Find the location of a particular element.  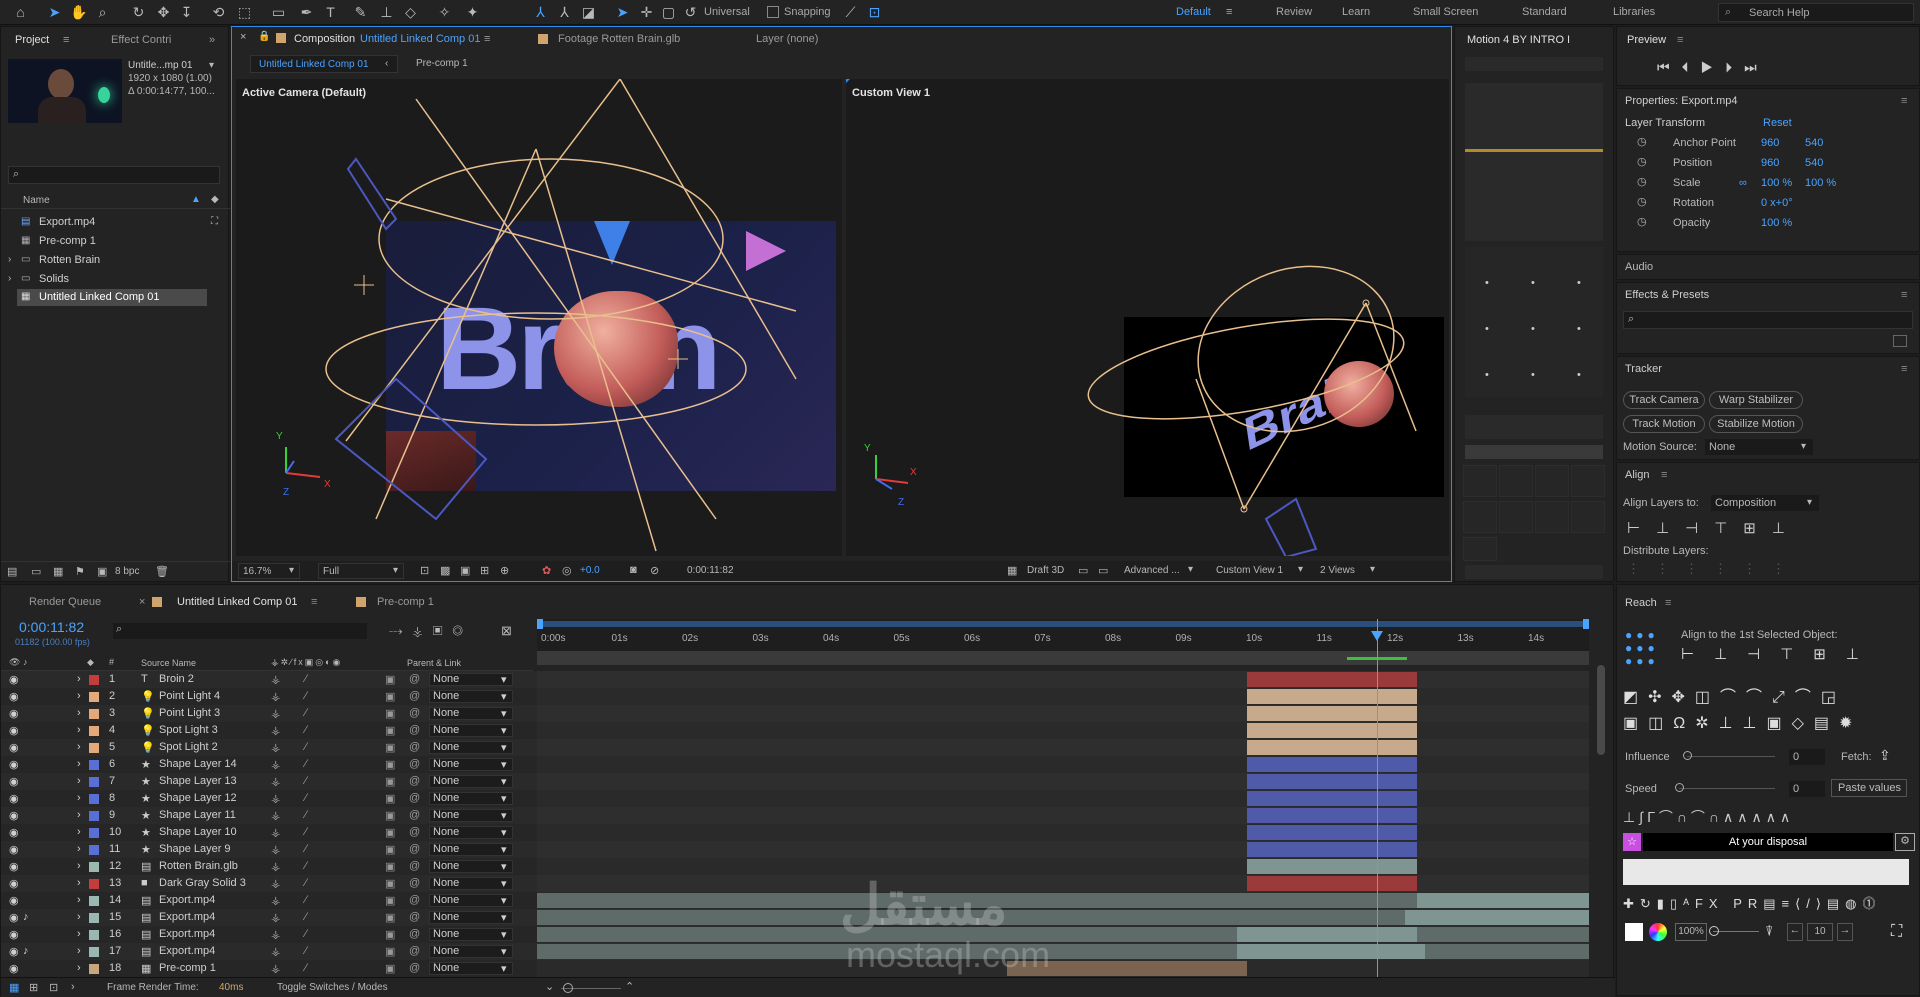

align-to-dropdown: Composition ▾ is located at coordinates (1765, 503).